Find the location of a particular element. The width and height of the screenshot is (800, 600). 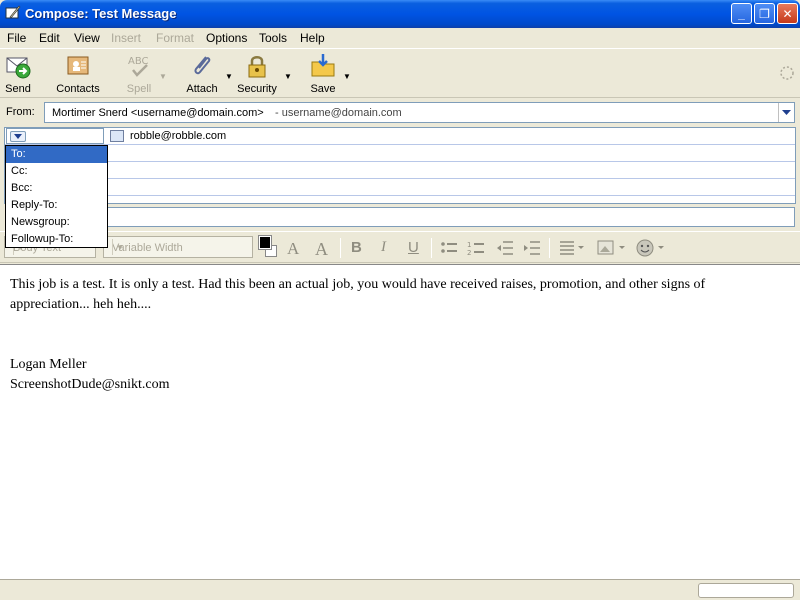

larger-font-icon: A is located at coordinates (321, 249).